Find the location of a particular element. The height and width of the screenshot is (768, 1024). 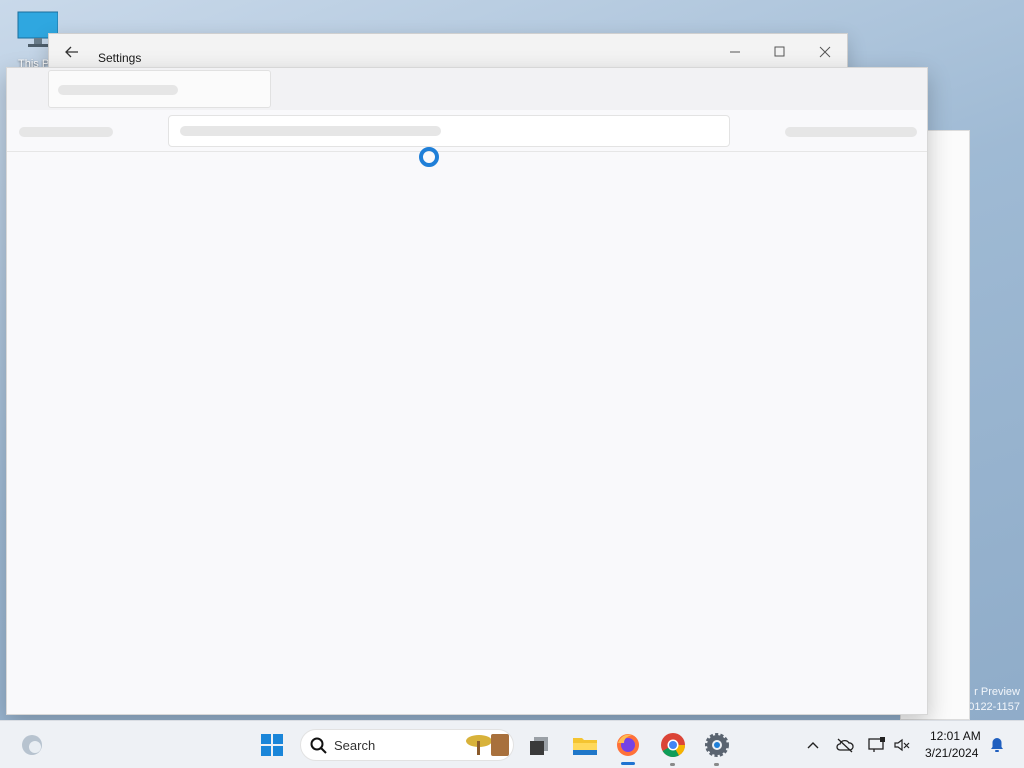

widgets-button is located at coordinates (32, 745).